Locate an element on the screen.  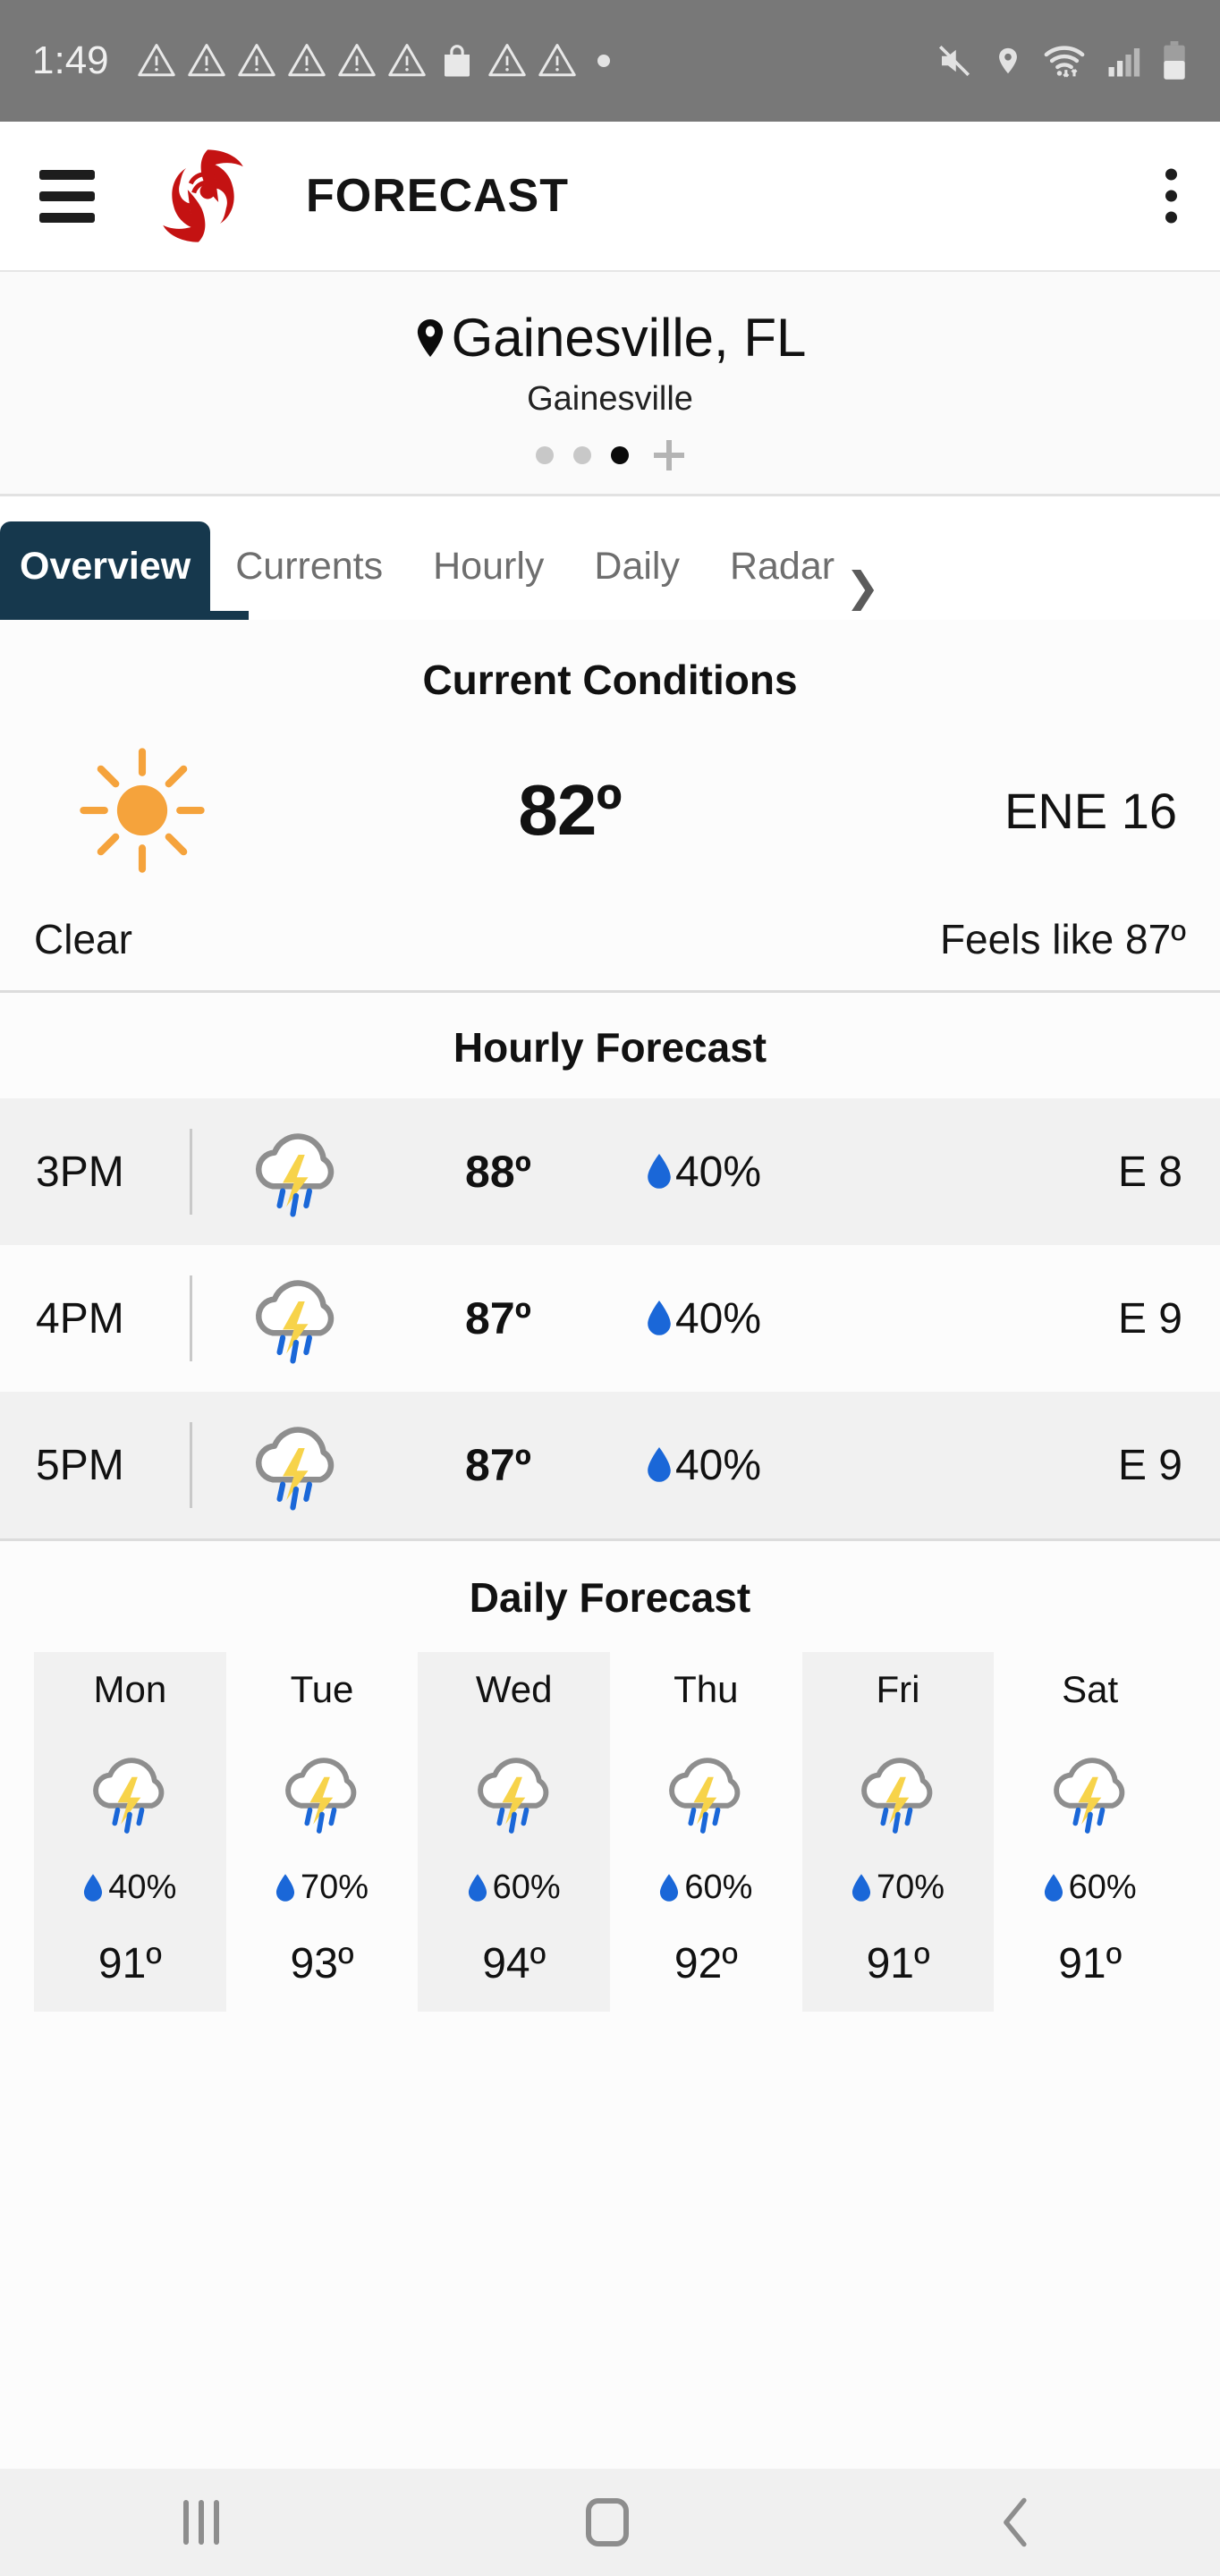
location-name-row: Gainesville, FL is located at coordinates (610, 337).